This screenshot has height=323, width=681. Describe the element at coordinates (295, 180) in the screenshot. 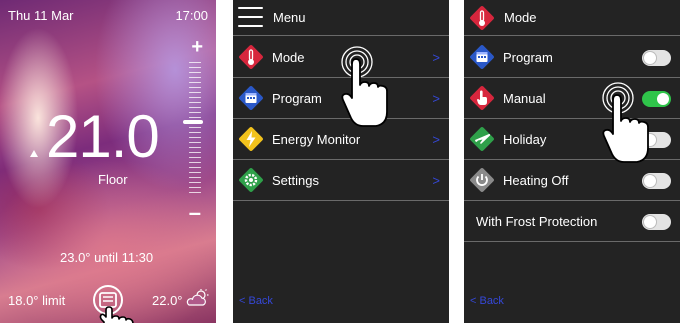

I see `menu-item-label: Settings` at that location.